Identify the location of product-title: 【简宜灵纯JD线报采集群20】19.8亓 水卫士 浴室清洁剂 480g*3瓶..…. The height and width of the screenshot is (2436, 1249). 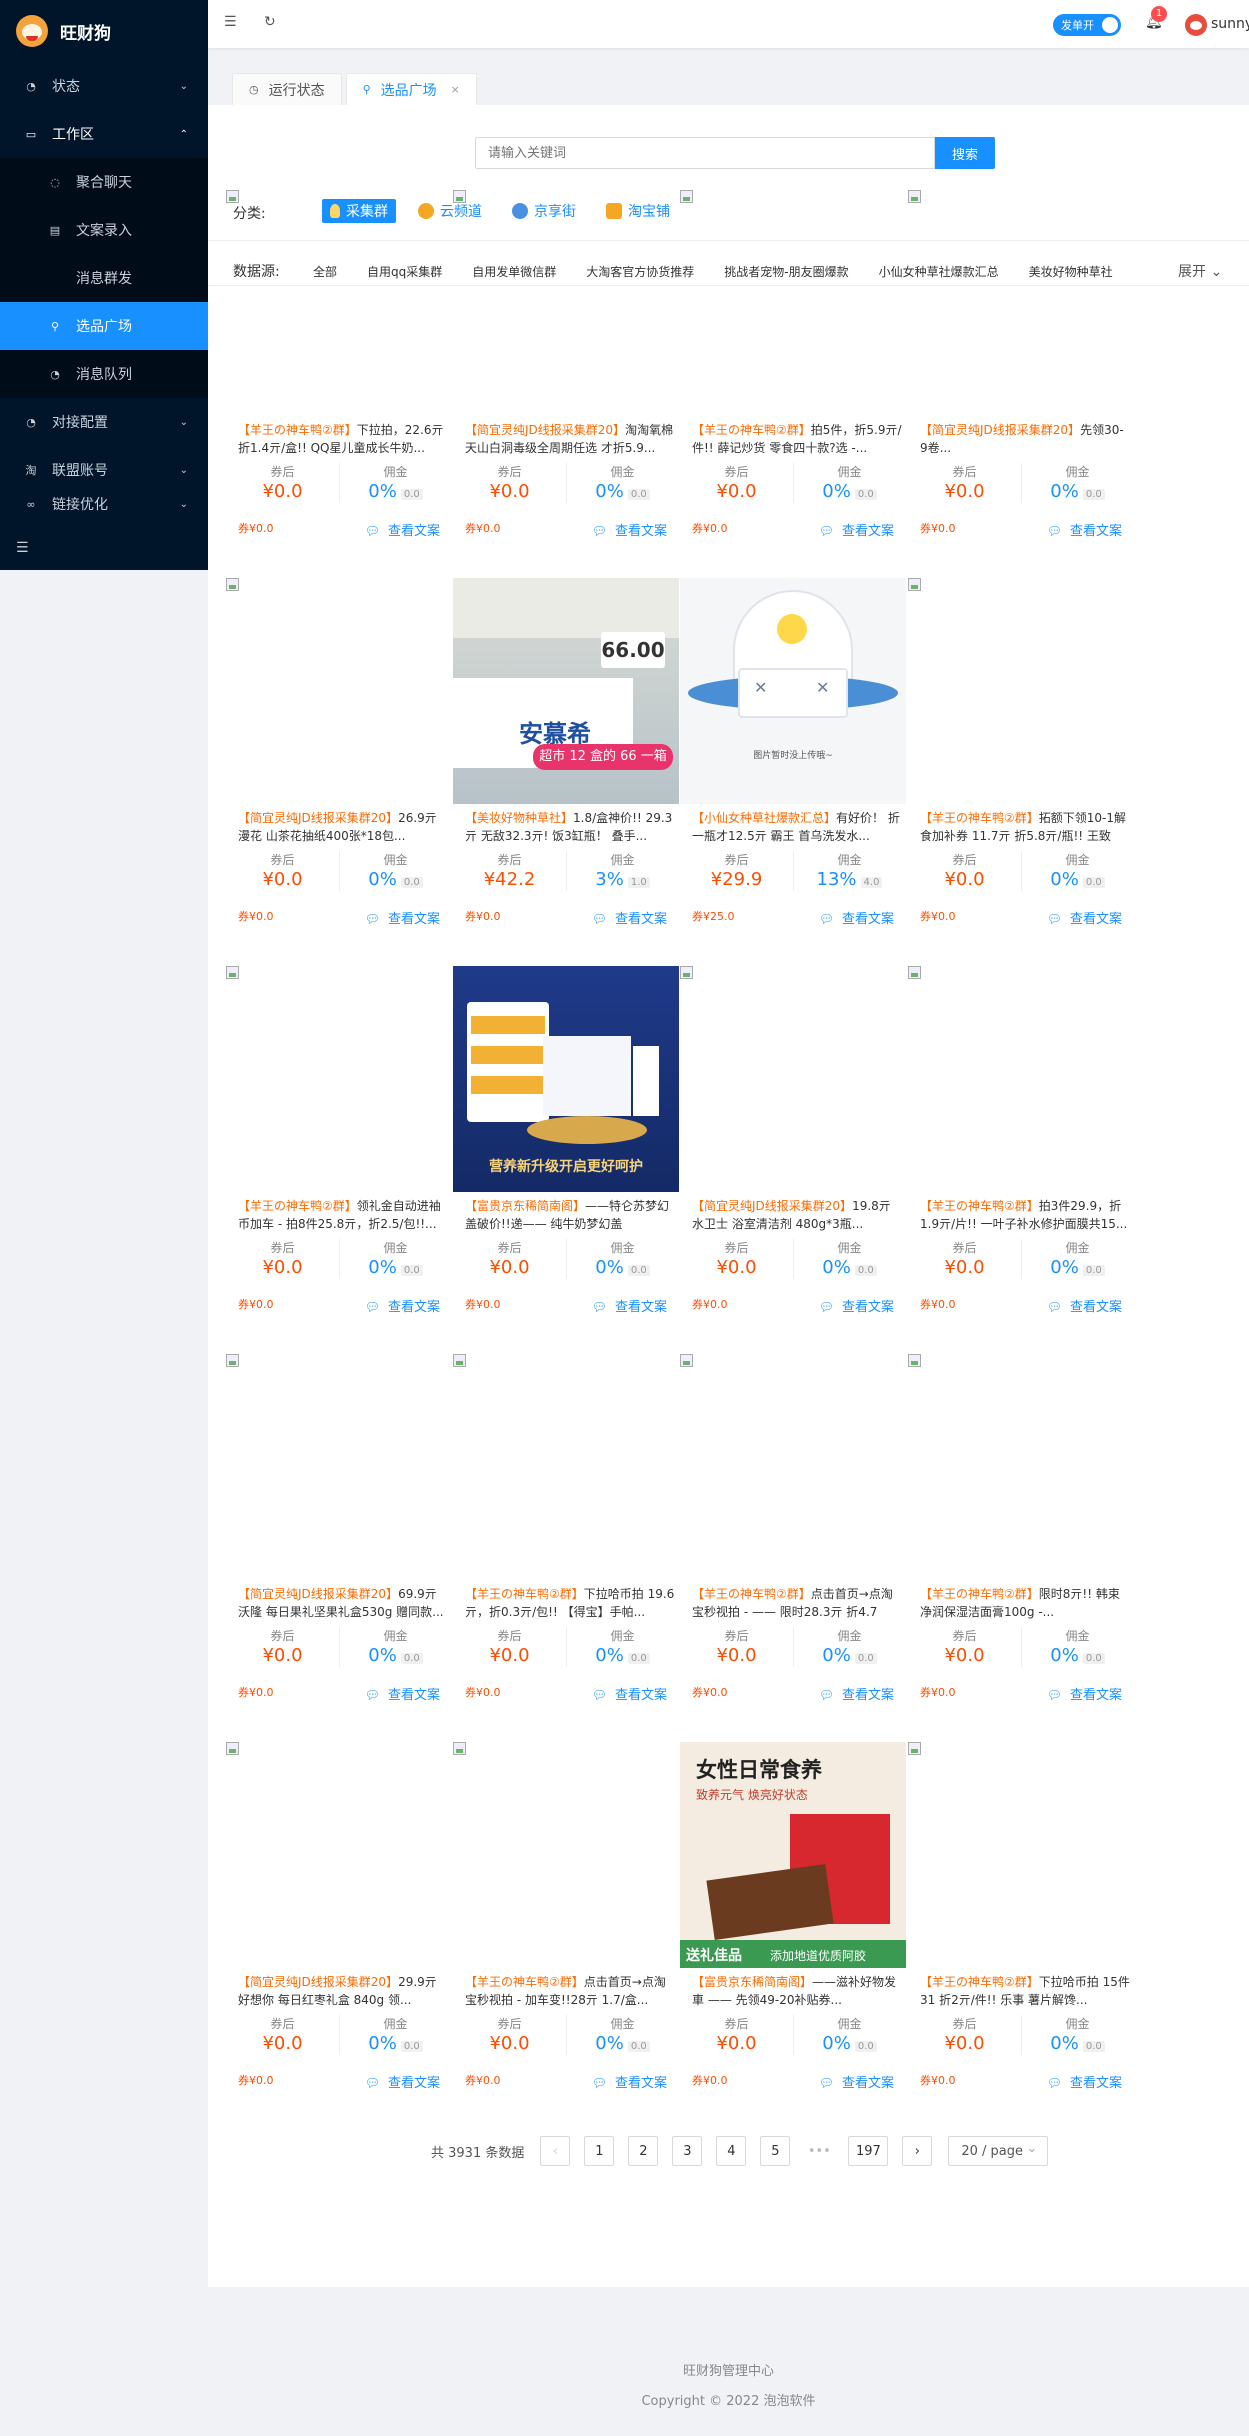
(797, 1215).